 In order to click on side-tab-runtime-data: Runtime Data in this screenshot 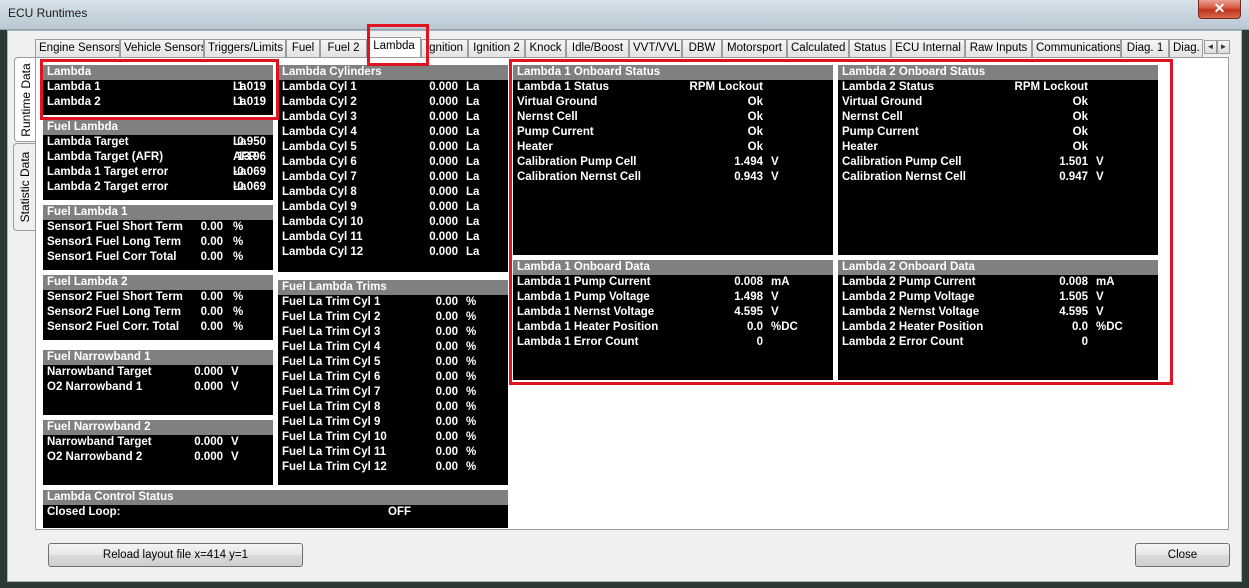, I will do `click(25, 99)`.